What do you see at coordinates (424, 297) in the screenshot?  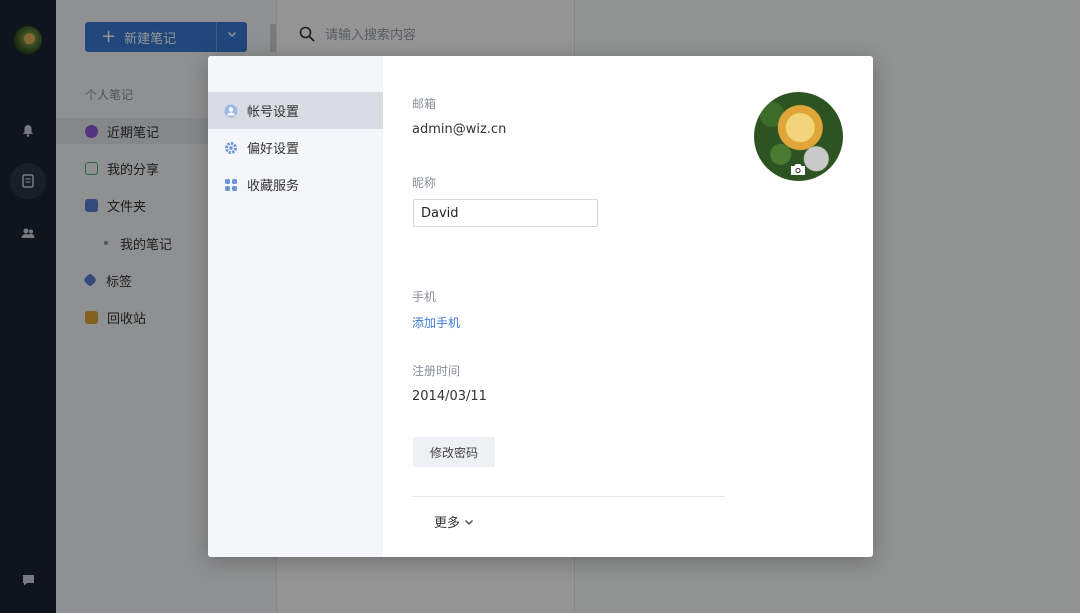 I see `phone-label: 手机` at bounding box center [424, 297].